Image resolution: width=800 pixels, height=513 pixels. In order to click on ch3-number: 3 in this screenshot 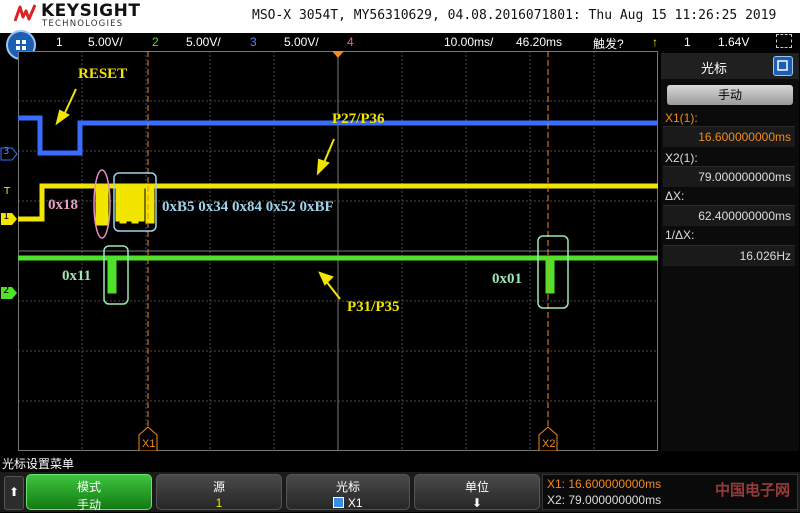, I will do `click(253, 42)`.